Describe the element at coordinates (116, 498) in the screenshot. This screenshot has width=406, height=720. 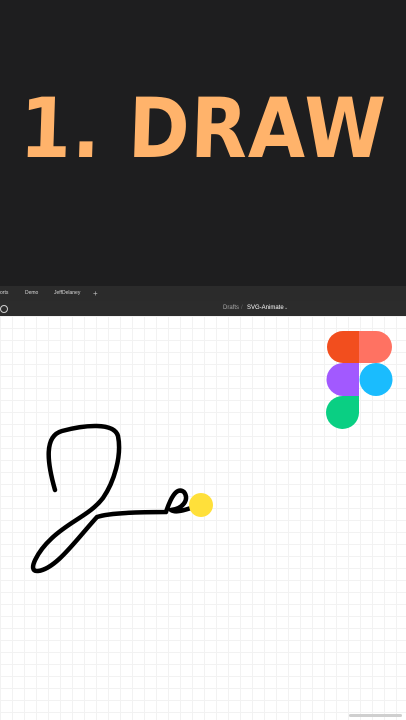
I see `hand-drawn-stroke` at that location.